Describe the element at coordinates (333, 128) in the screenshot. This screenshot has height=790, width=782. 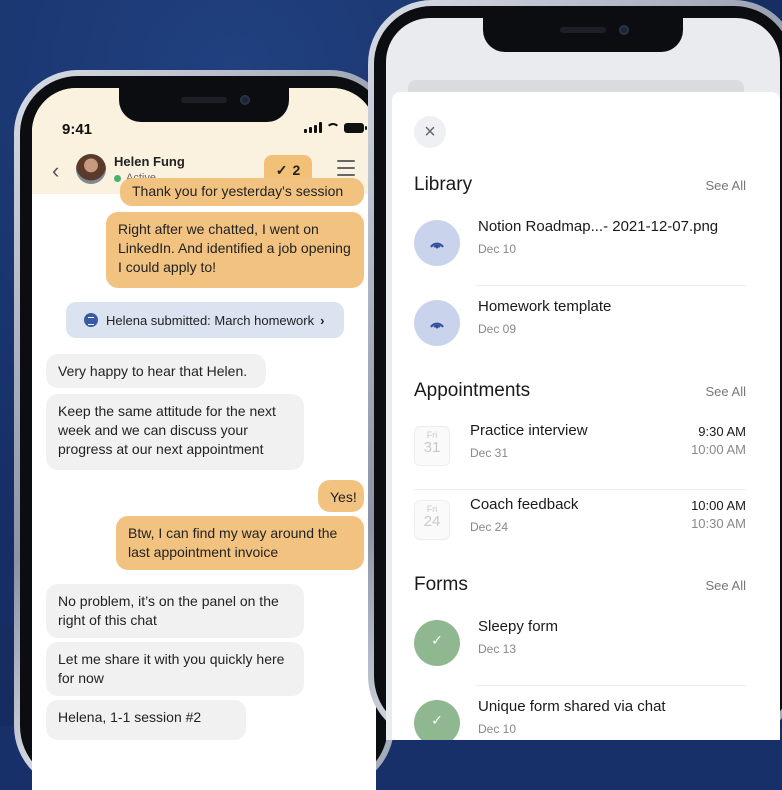
I see `wifi-icon` at that location.